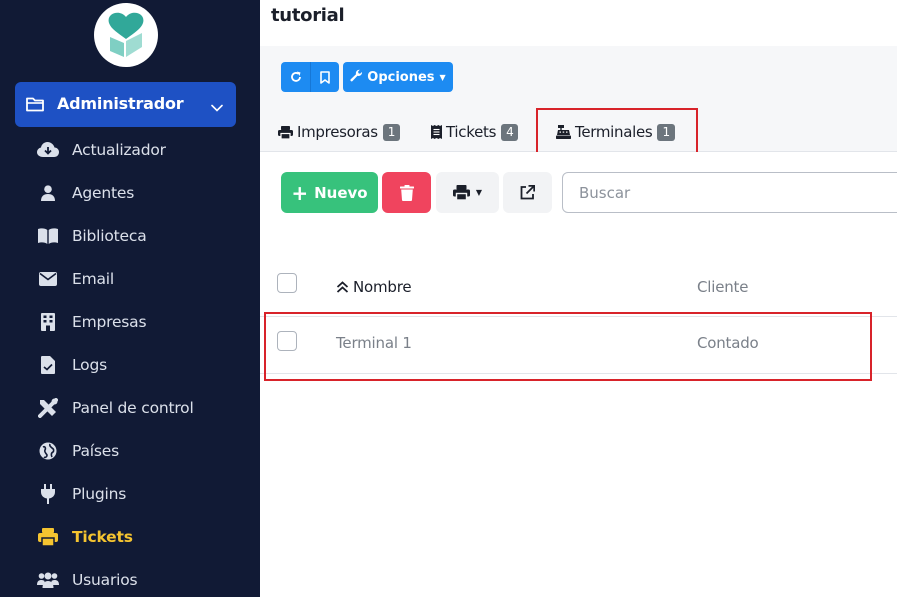 The image size is (897, 597). I want to click on sidebar-item-label: Usuarios, so click(105, 580).